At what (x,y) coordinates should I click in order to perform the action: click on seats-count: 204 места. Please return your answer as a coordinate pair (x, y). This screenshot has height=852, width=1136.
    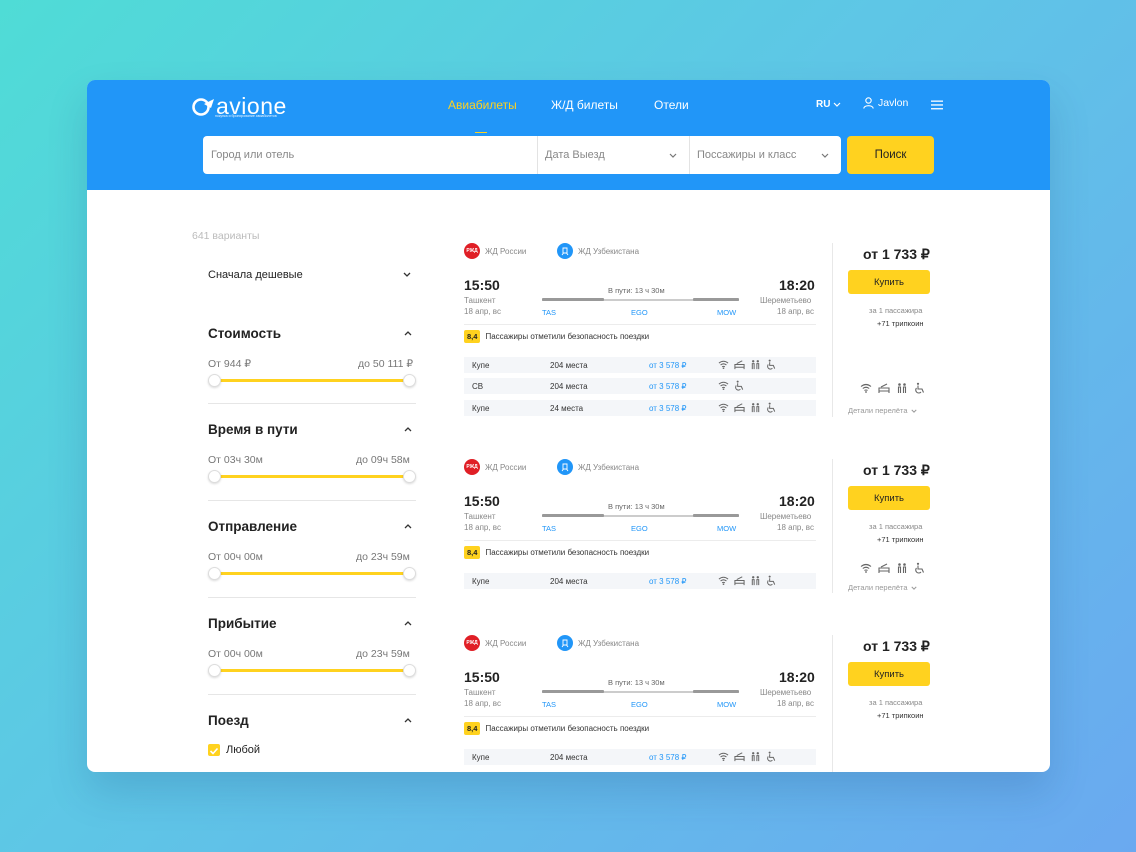
    Looking at the image, I should click on (569, 386).